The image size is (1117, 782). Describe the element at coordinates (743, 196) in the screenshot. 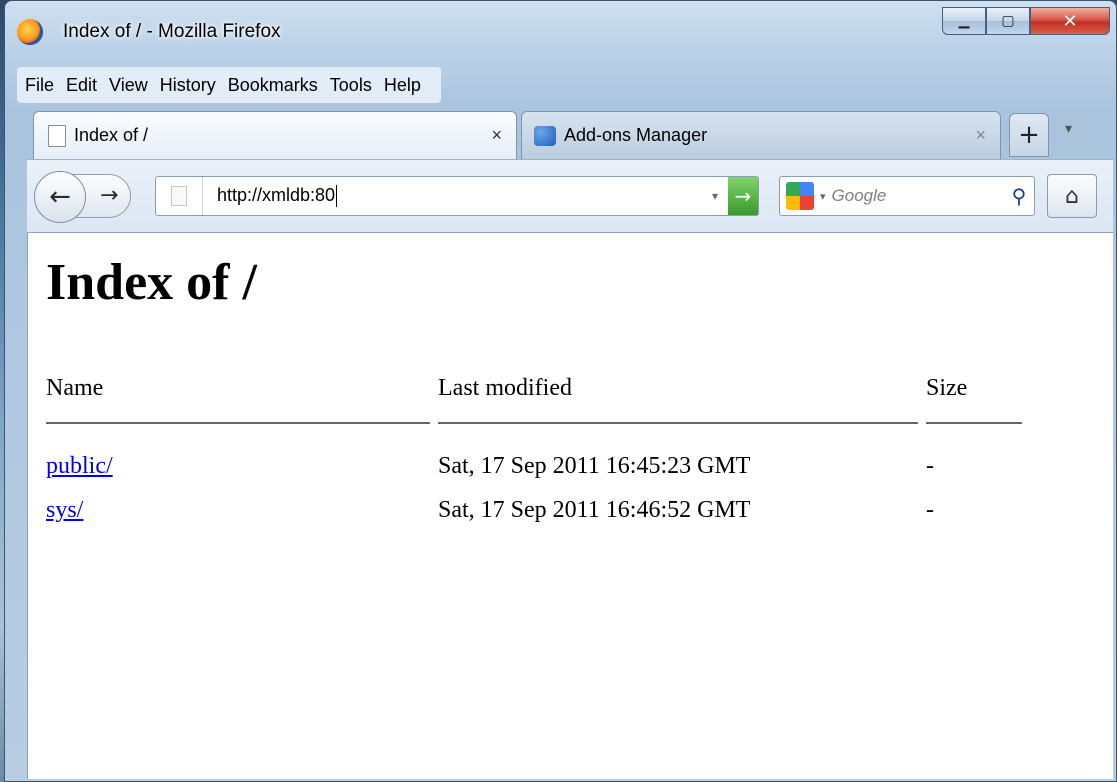

I see `go-button: →` at that location.